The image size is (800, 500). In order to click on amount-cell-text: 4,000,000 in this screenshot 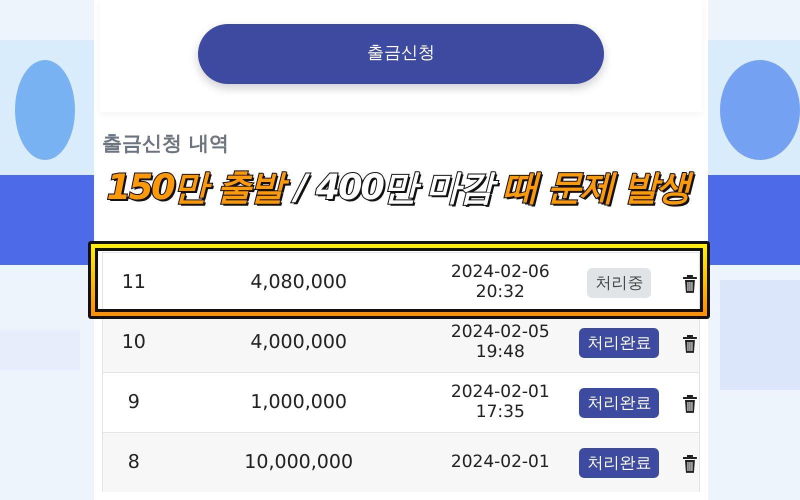, I will do `click(298, 343)`.